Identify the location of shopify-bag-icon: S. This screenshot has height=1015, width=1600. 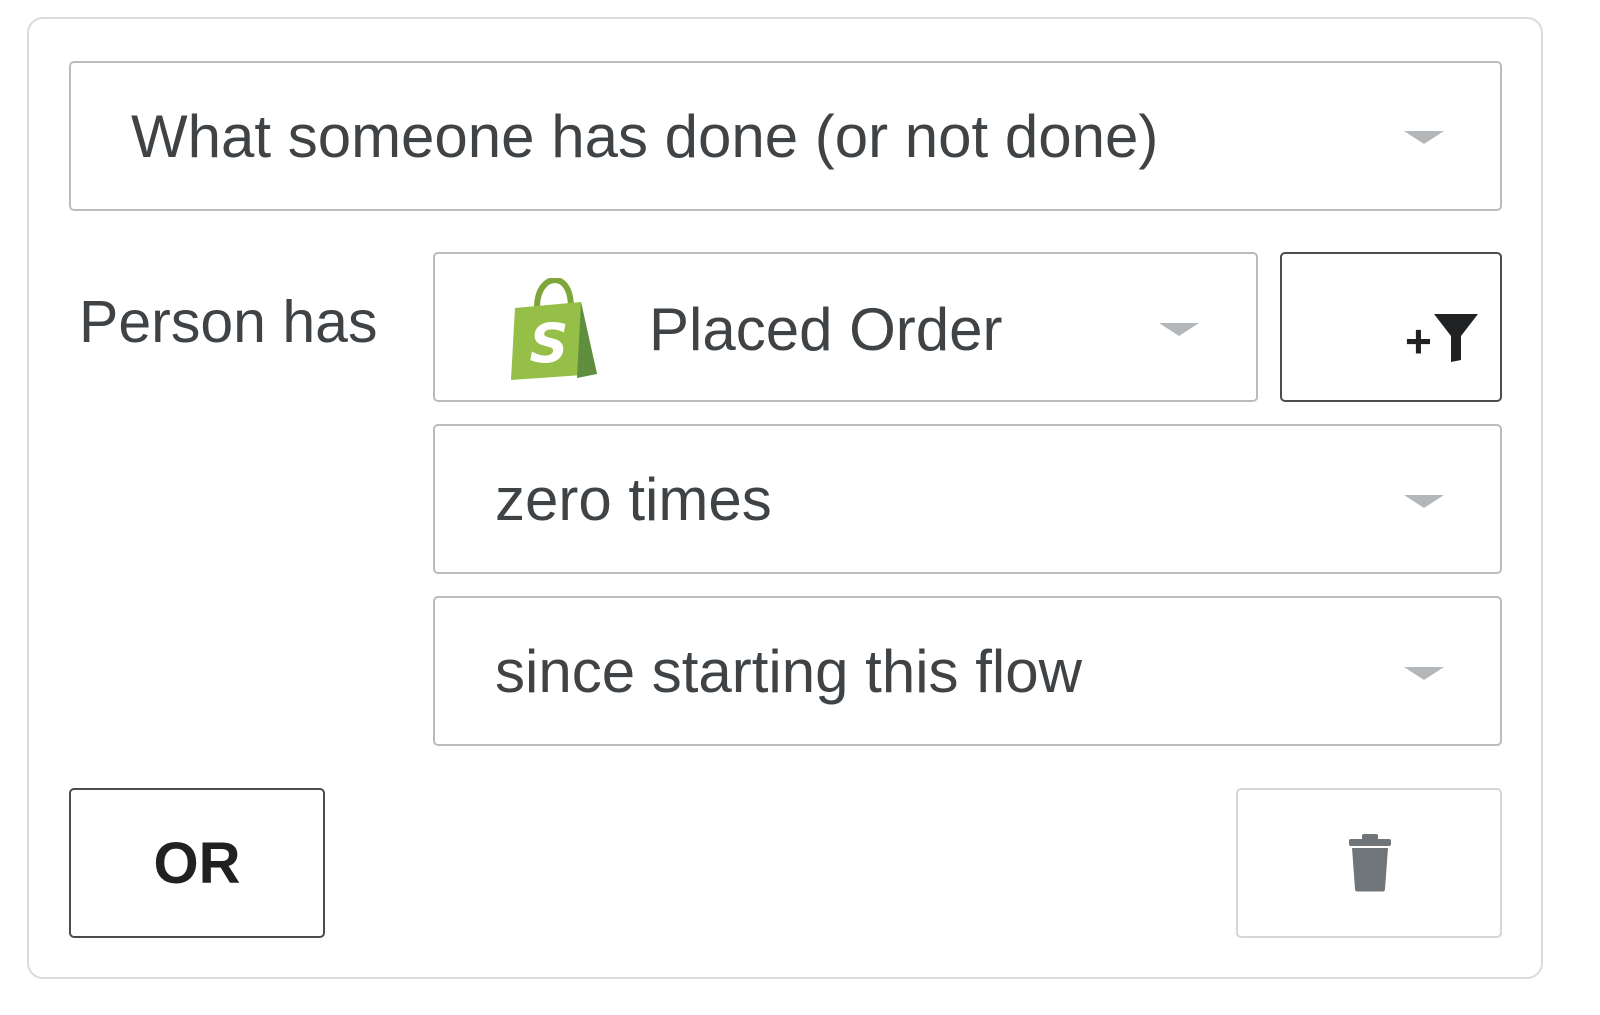
(555, 329).